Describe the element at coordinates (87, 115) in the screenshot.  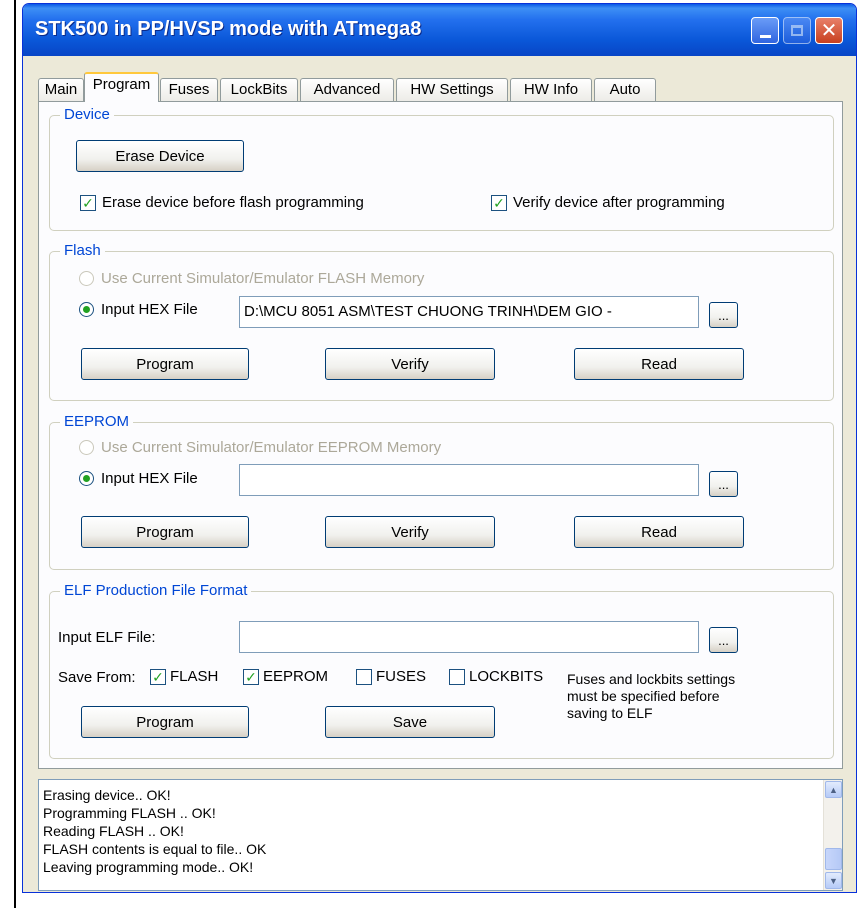
I see `device-legend: Device` at that location.